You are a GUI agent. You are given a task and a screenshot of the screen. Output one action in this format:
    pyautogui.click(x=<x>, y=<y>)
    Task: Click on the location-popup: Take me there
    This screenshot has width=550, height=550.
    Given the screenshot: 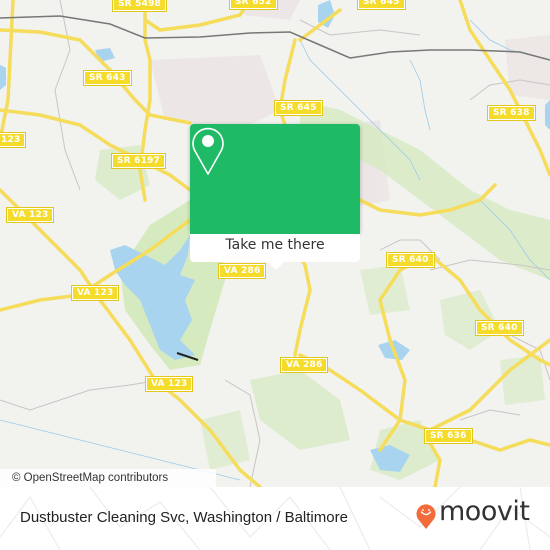 What is the action you would take?
    pyautogui.click(x=275, y=197)
    